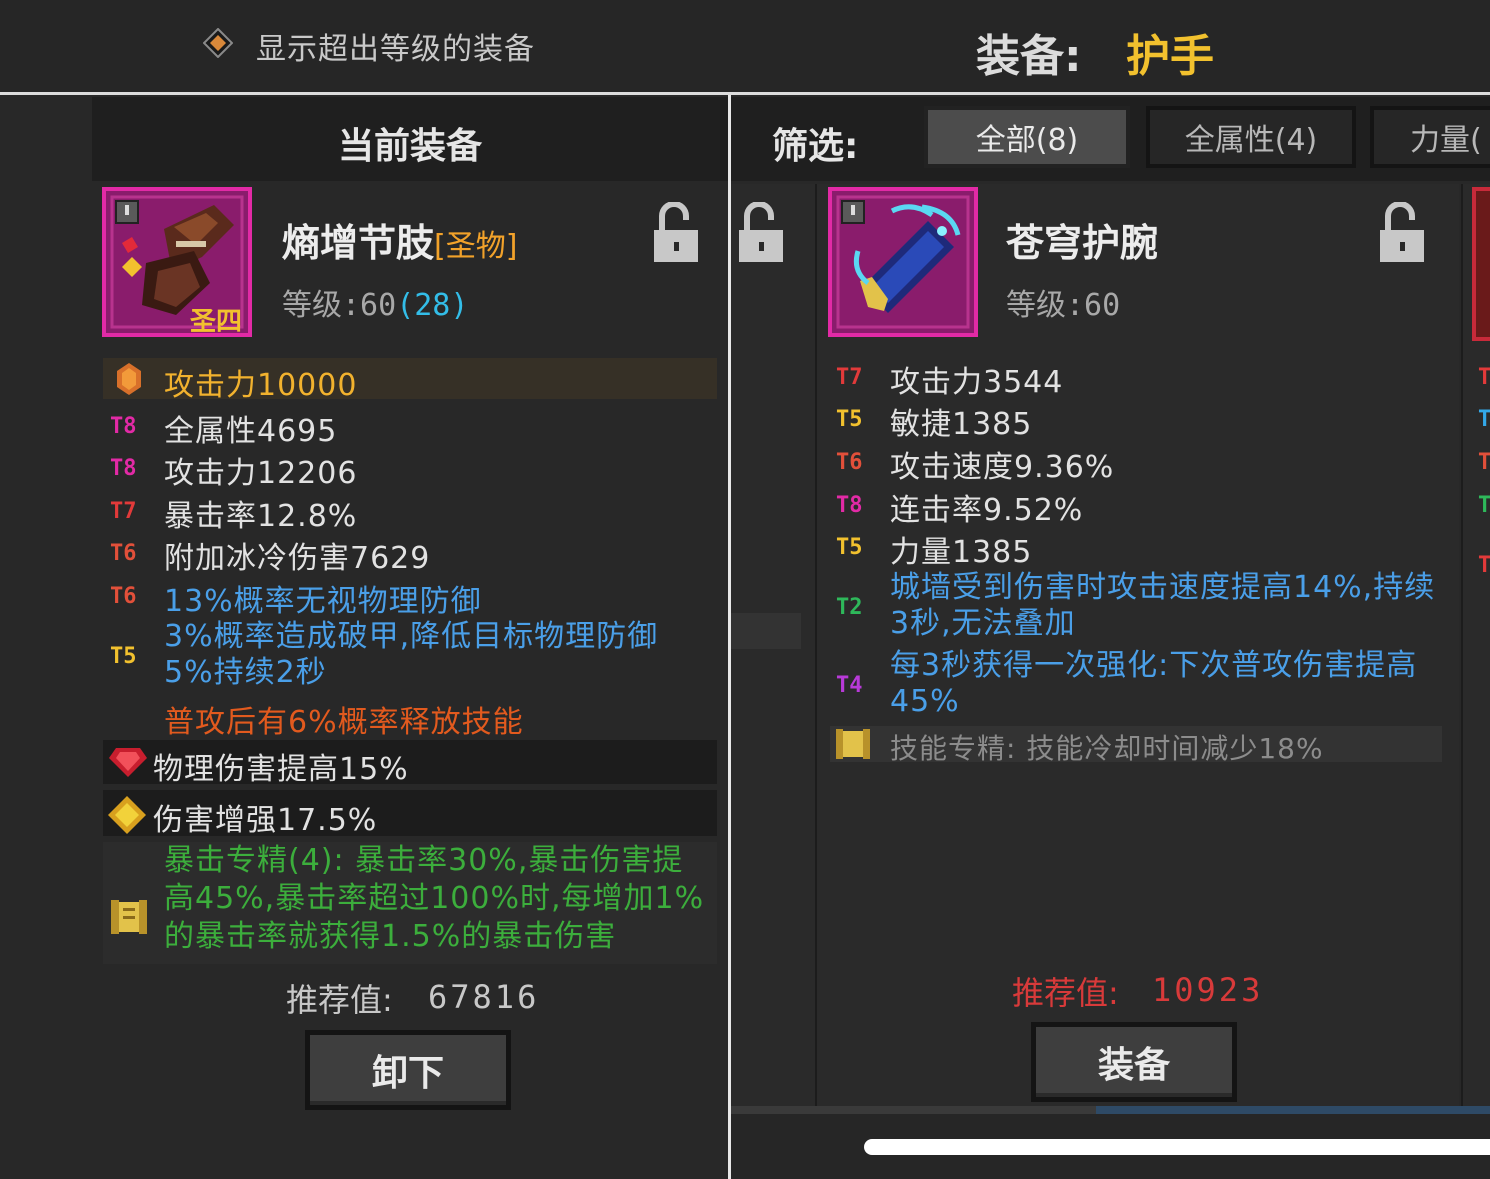 This screenshot has height=1179, width=1490. I want to click on stat-text: 3%概率造成破甲,降低目标物理防御5%持续2秒, so click(411, 654).